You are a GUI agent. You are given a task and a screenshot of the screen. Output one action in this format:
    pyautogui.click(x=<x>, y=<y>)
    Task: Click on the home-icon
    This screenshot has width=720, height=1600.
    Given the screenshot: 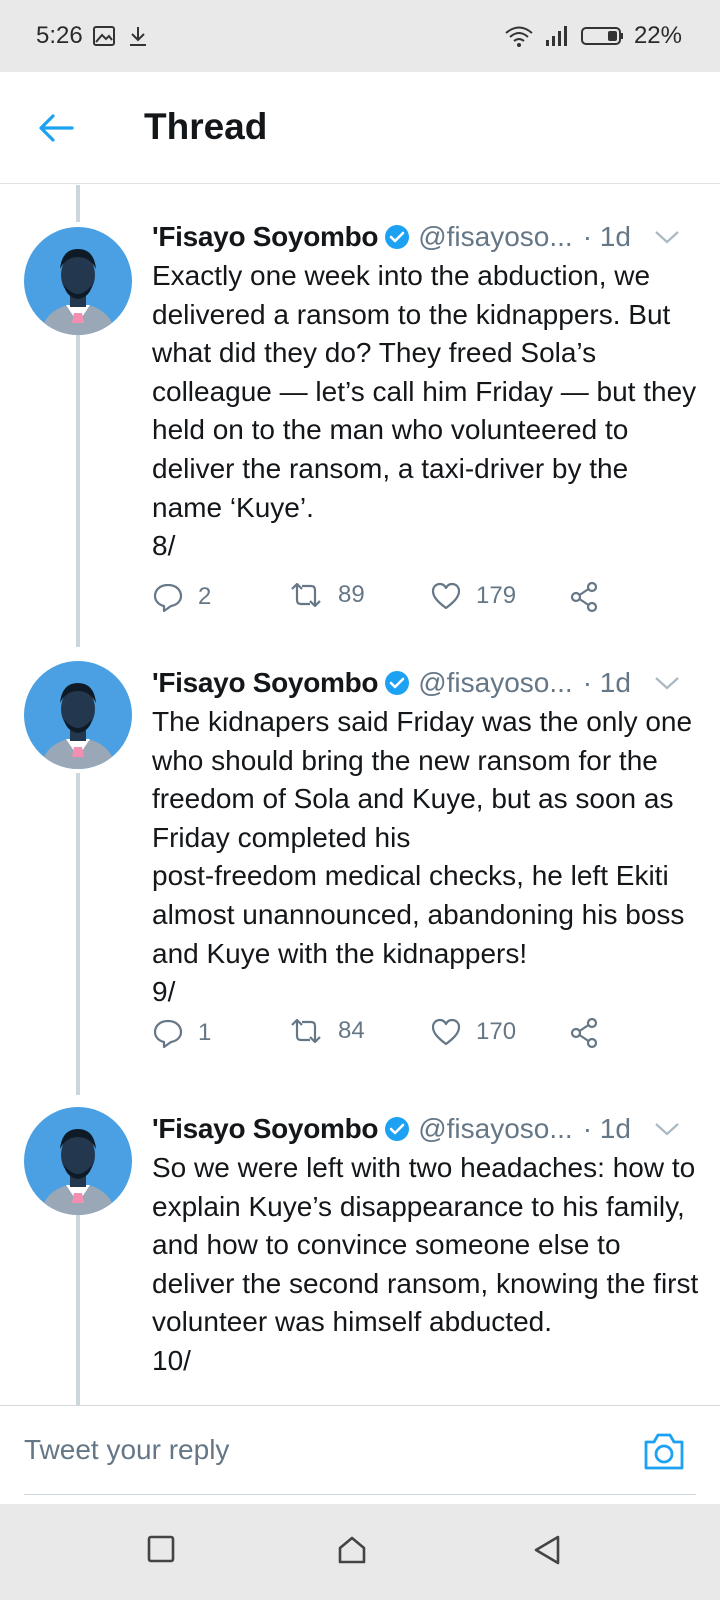 What is the action you would take?
    pyautogui.click(x=352, y=1550)
    